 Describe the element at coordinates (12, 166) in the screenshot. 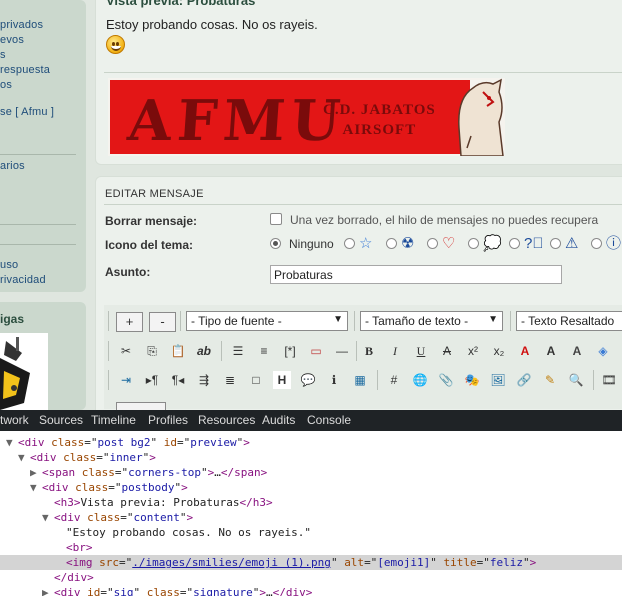

I see `sidebar-link-arios: arios` at that location.